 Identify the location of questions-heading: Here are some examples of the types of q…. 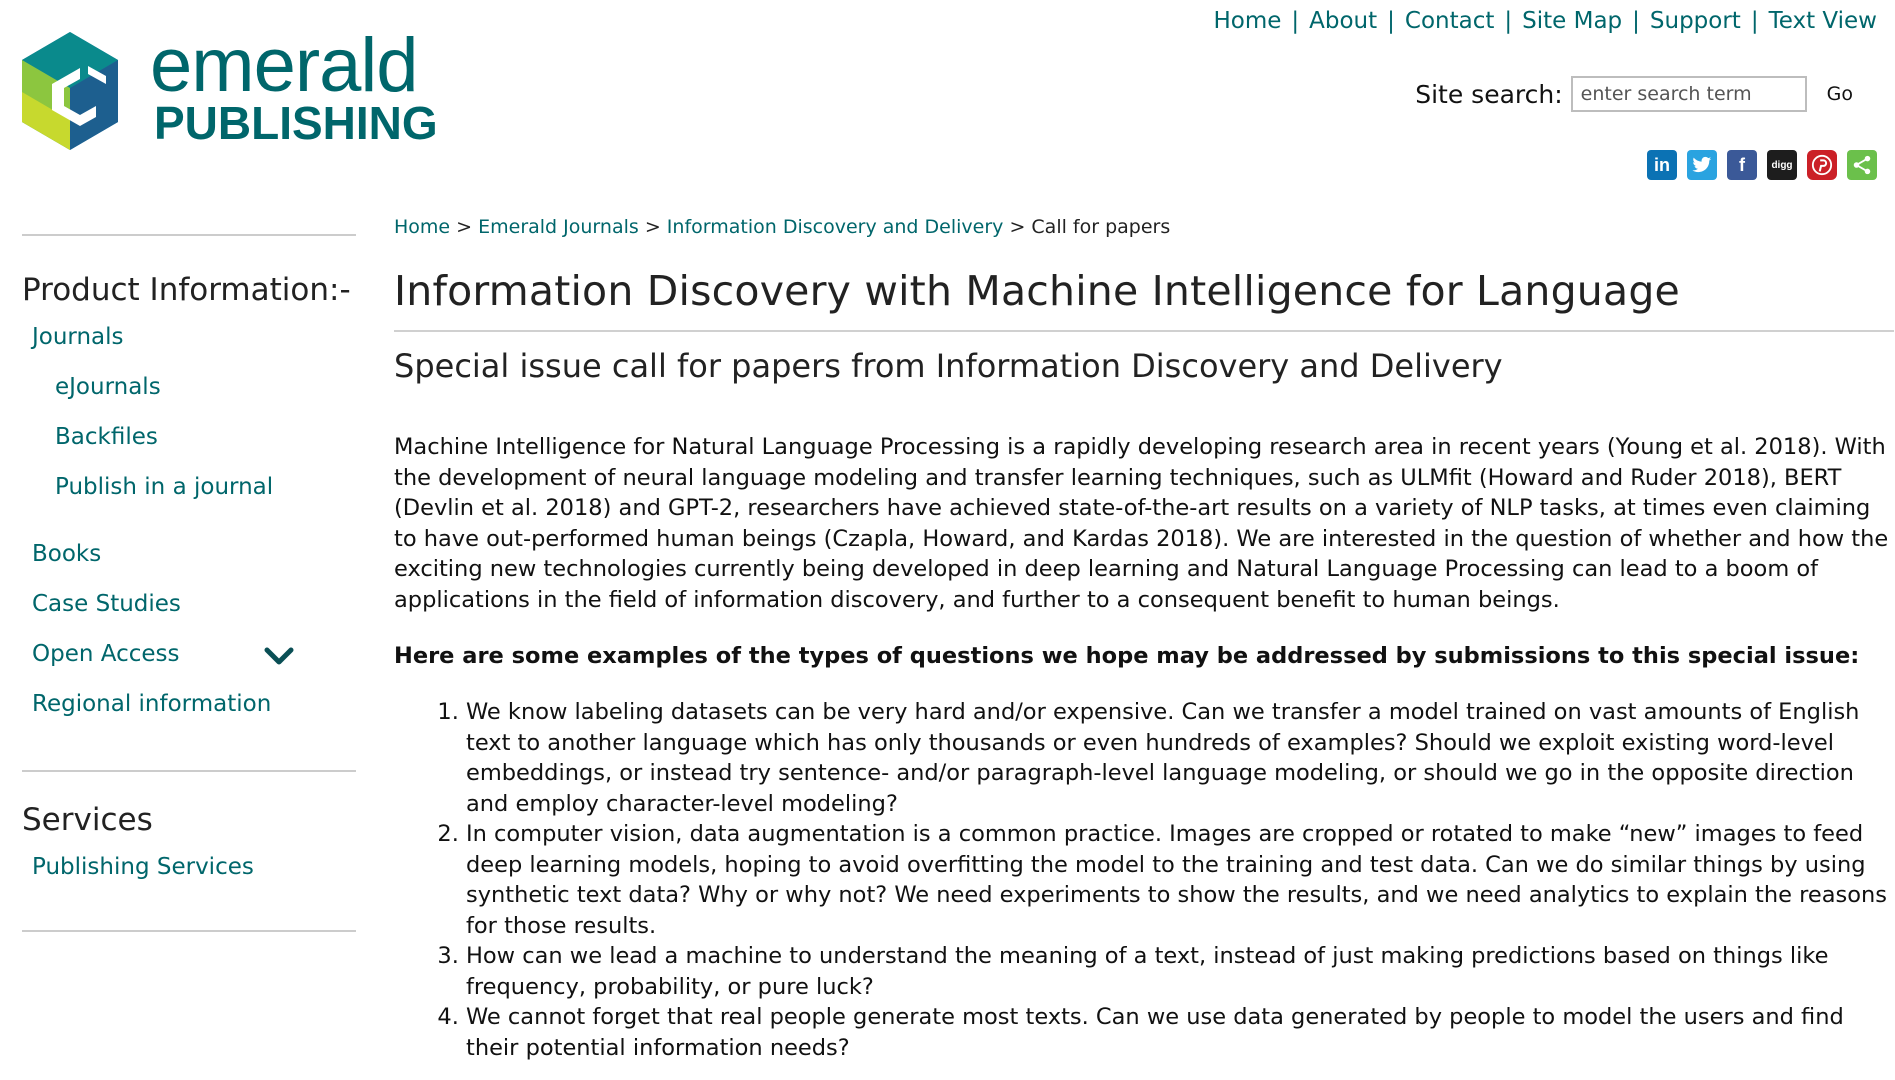
(1127, 656).